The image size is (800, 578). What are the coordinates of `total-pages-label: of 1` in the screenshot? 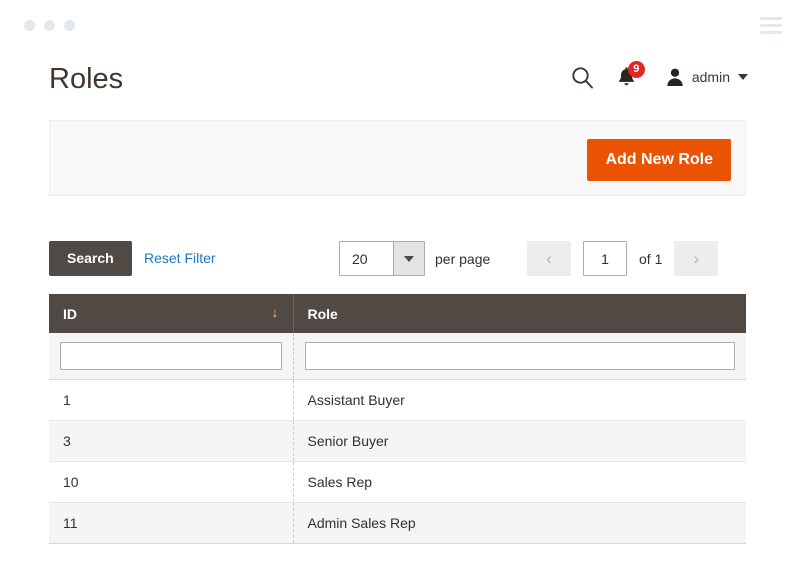 It's located at (651, 258).